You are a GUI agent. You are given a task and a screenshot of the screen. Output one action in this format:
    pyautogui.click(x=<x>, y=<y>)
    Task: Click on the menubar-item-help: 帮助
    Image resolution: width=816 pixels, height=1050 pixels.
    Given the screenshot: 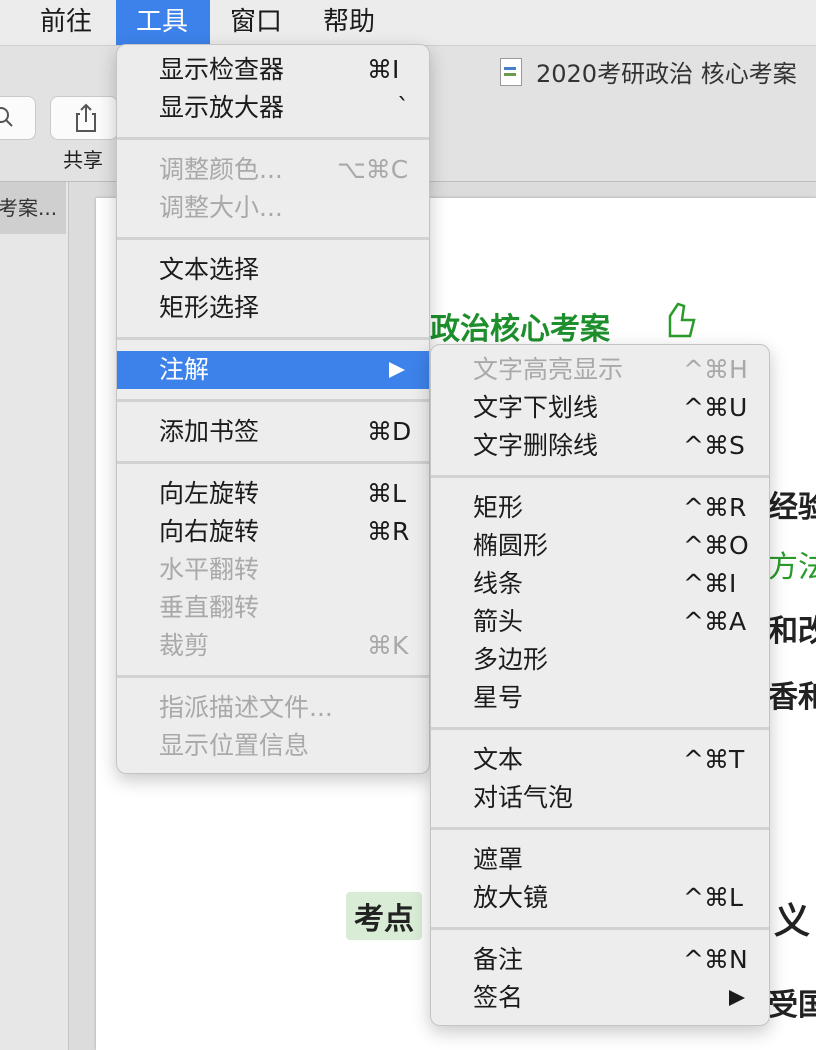 What is the action you would take?
    pyautogui.click(x=349, y=22)
    